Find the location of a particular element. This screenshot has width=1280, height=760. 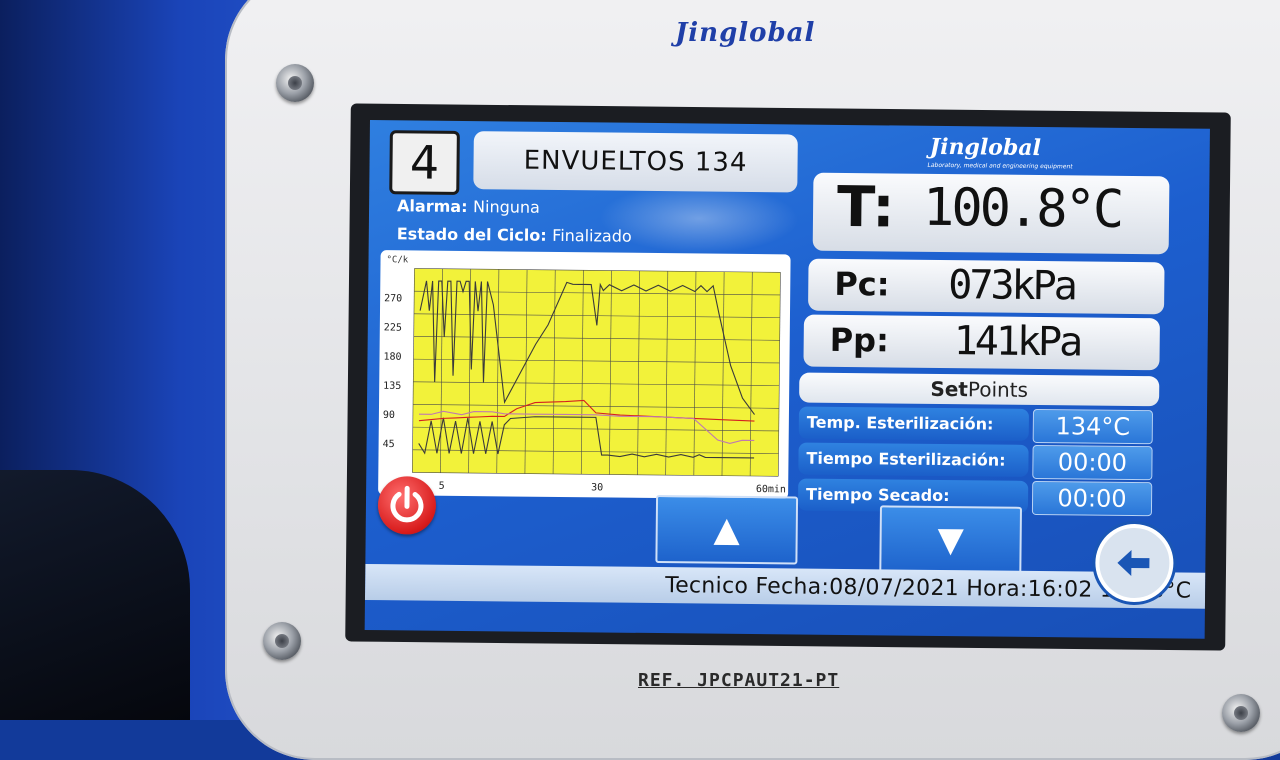

cycle-value: Finalizado is located at coordinates (592, 236).